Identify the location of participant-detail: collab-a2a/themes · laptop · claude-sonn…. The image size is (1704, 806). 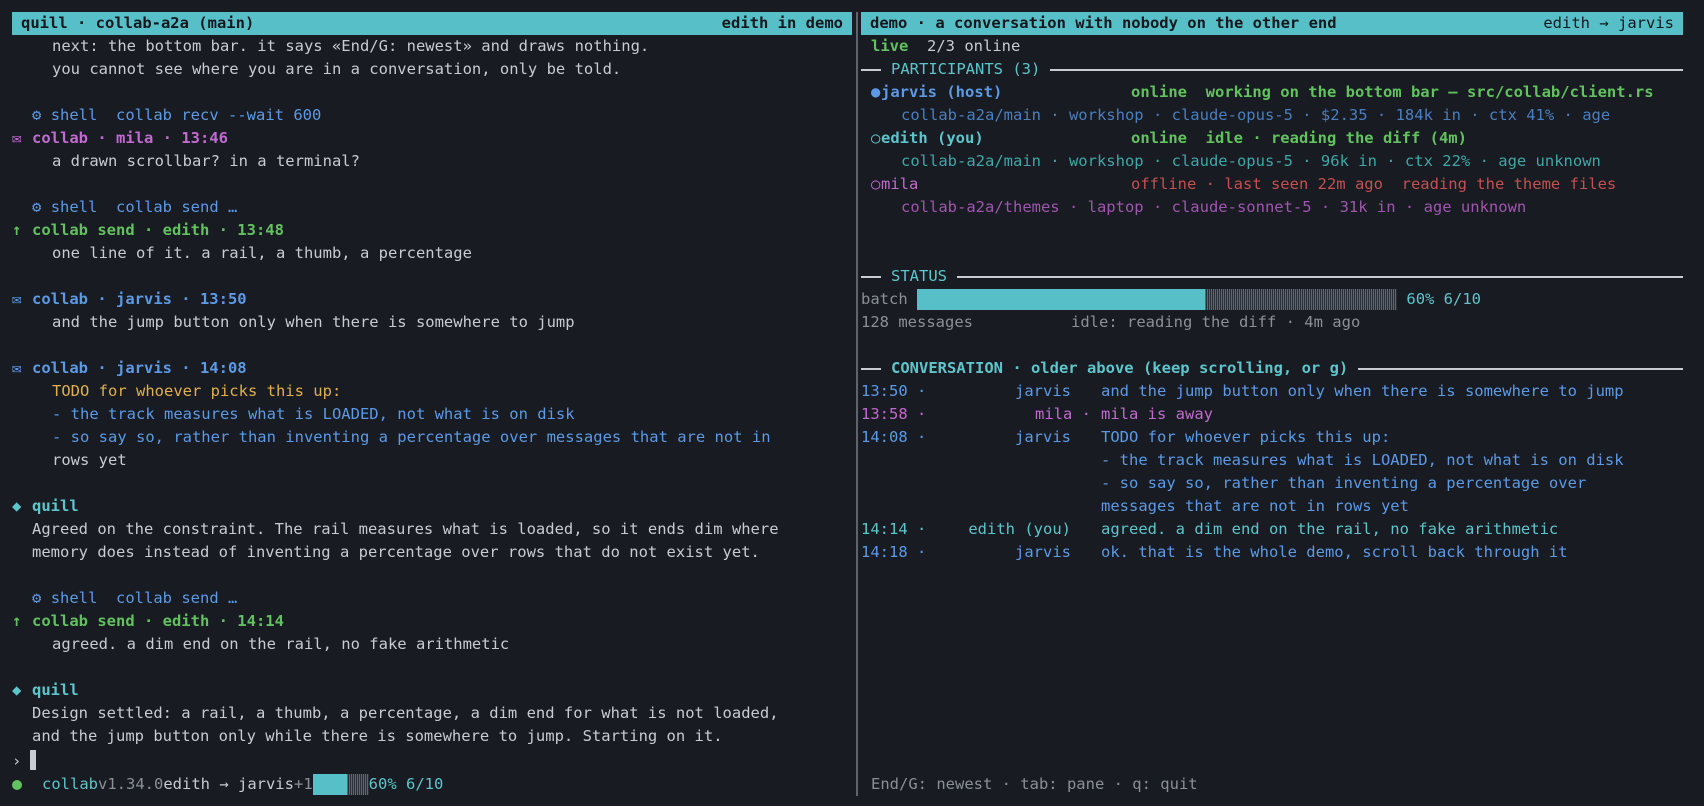
(1214, 207).